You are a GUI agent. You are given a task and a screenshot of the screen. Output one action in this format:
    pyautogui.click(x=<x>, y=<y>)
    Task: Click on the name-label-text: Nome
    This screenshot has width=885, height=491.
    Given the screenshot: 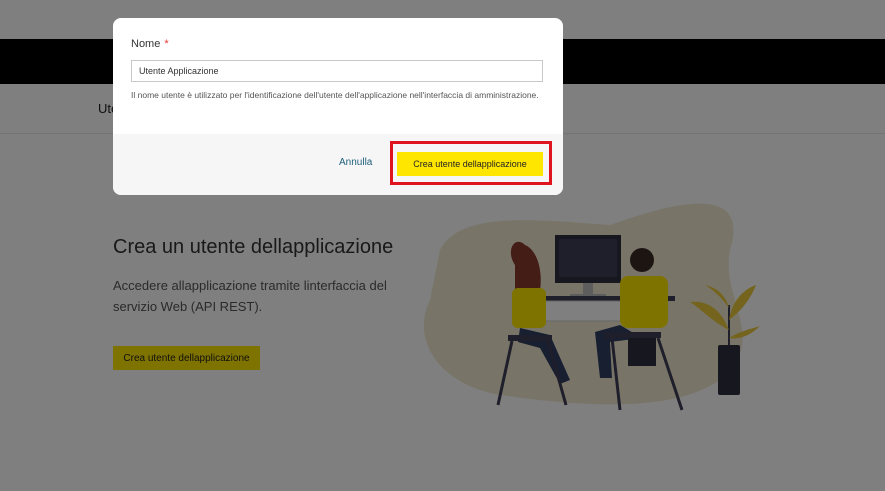 What is the action you would take?
    pyautogui.click(x=146, y=44)
    